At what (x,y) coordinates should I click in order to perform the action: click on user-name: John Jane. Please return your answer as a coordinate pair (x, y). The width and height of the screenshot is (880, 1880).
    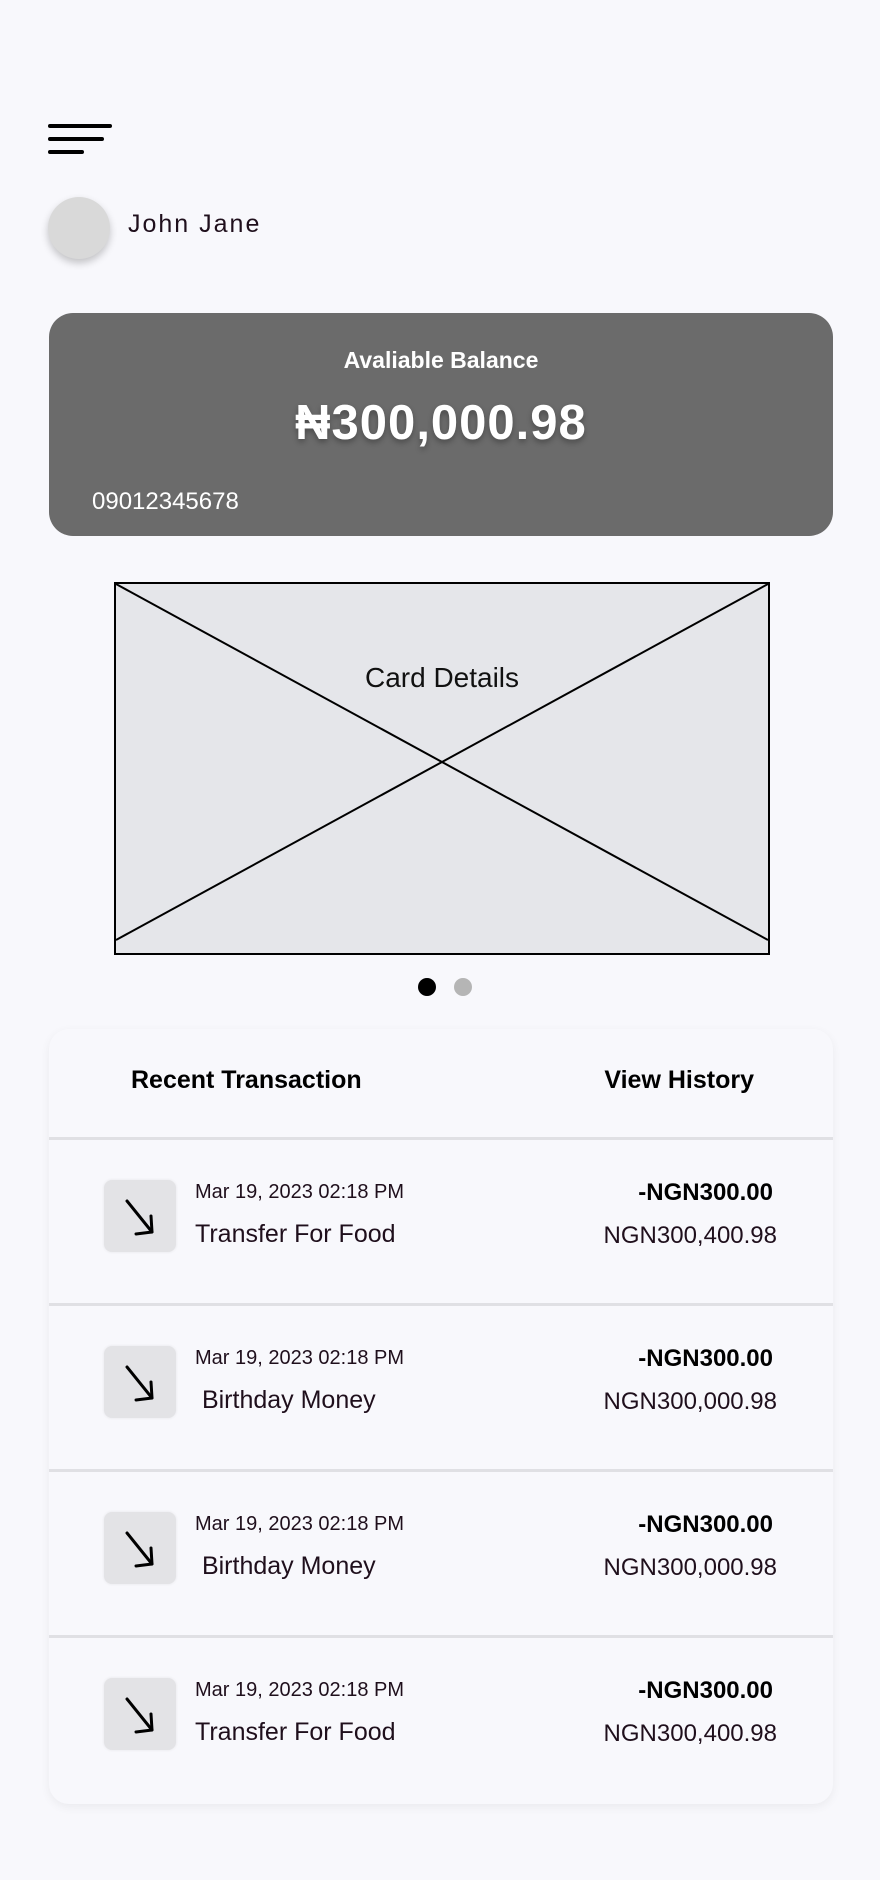
    Looking at the image, I should click on (195, 224).